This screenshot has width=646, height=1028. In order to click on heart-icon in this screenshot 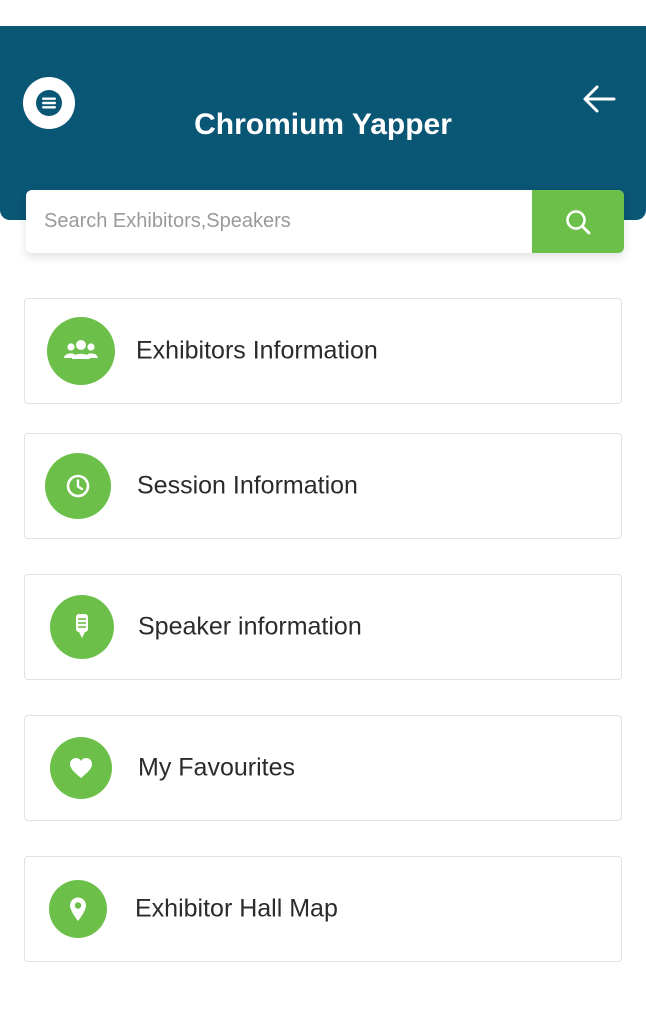, I will do `click(81, 768)`.